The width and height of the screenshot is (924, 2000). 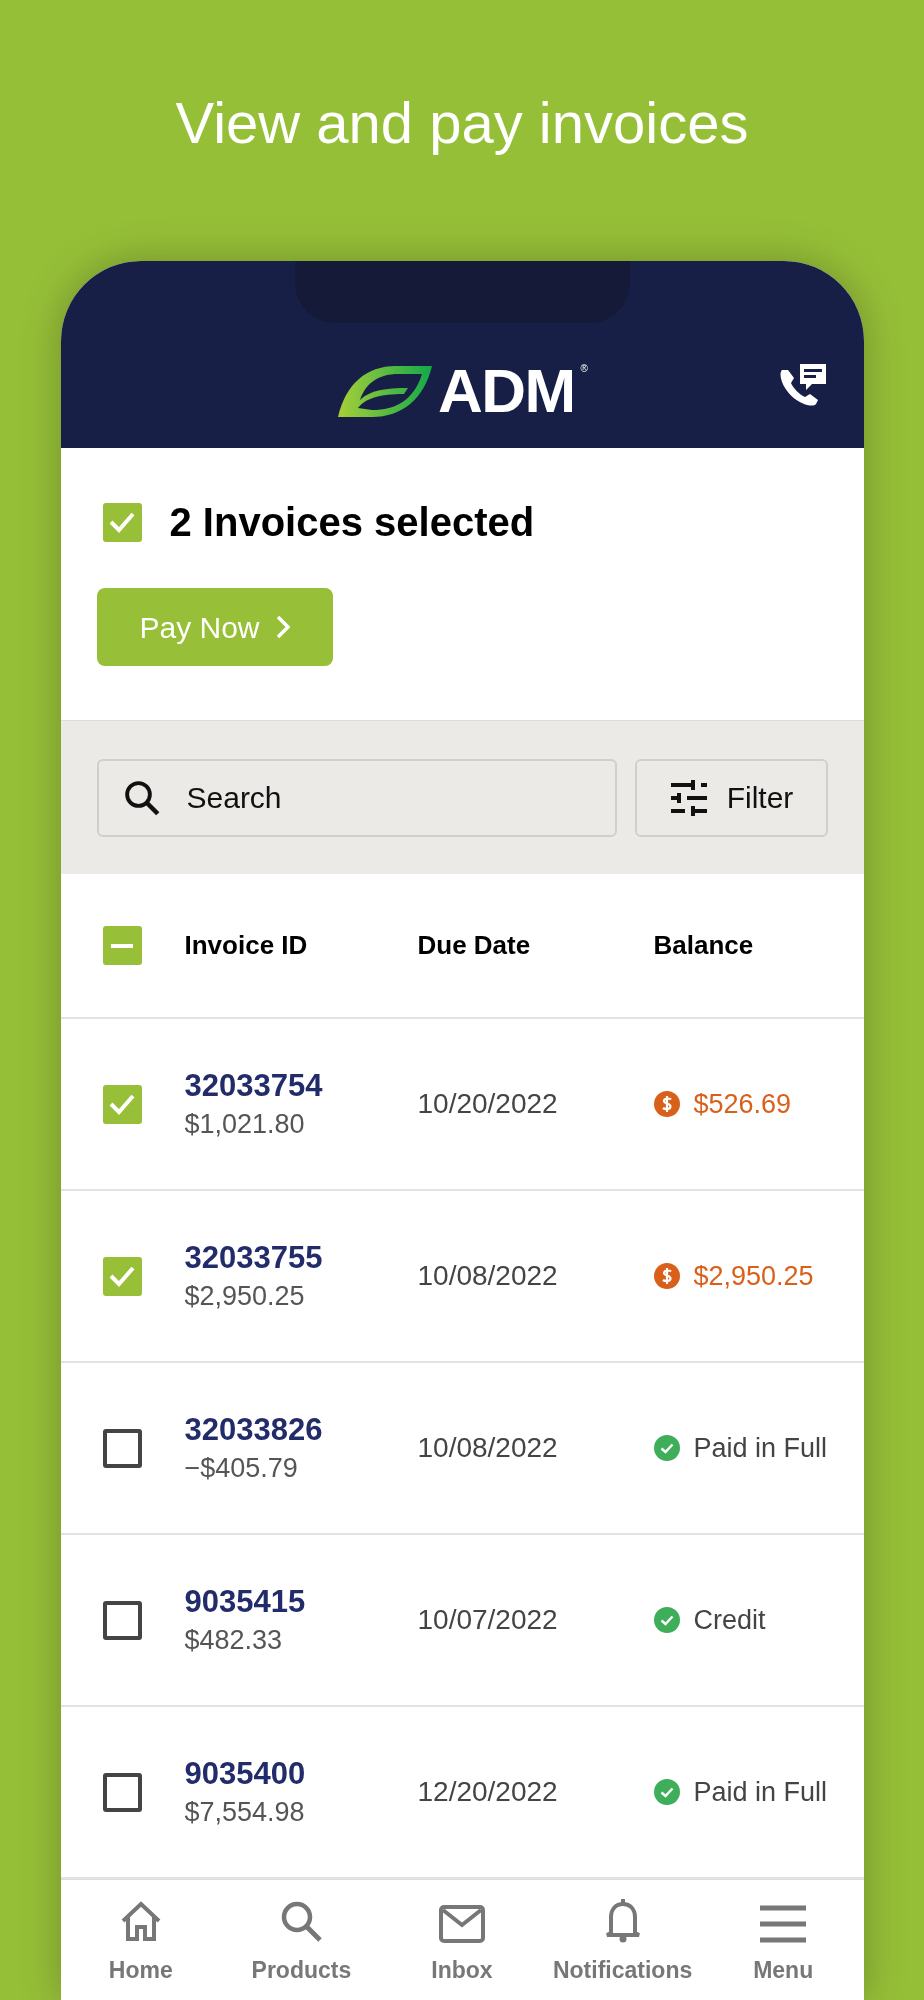 I want to click on due-date: 12/20/2022, so click(x=488, y=1792).